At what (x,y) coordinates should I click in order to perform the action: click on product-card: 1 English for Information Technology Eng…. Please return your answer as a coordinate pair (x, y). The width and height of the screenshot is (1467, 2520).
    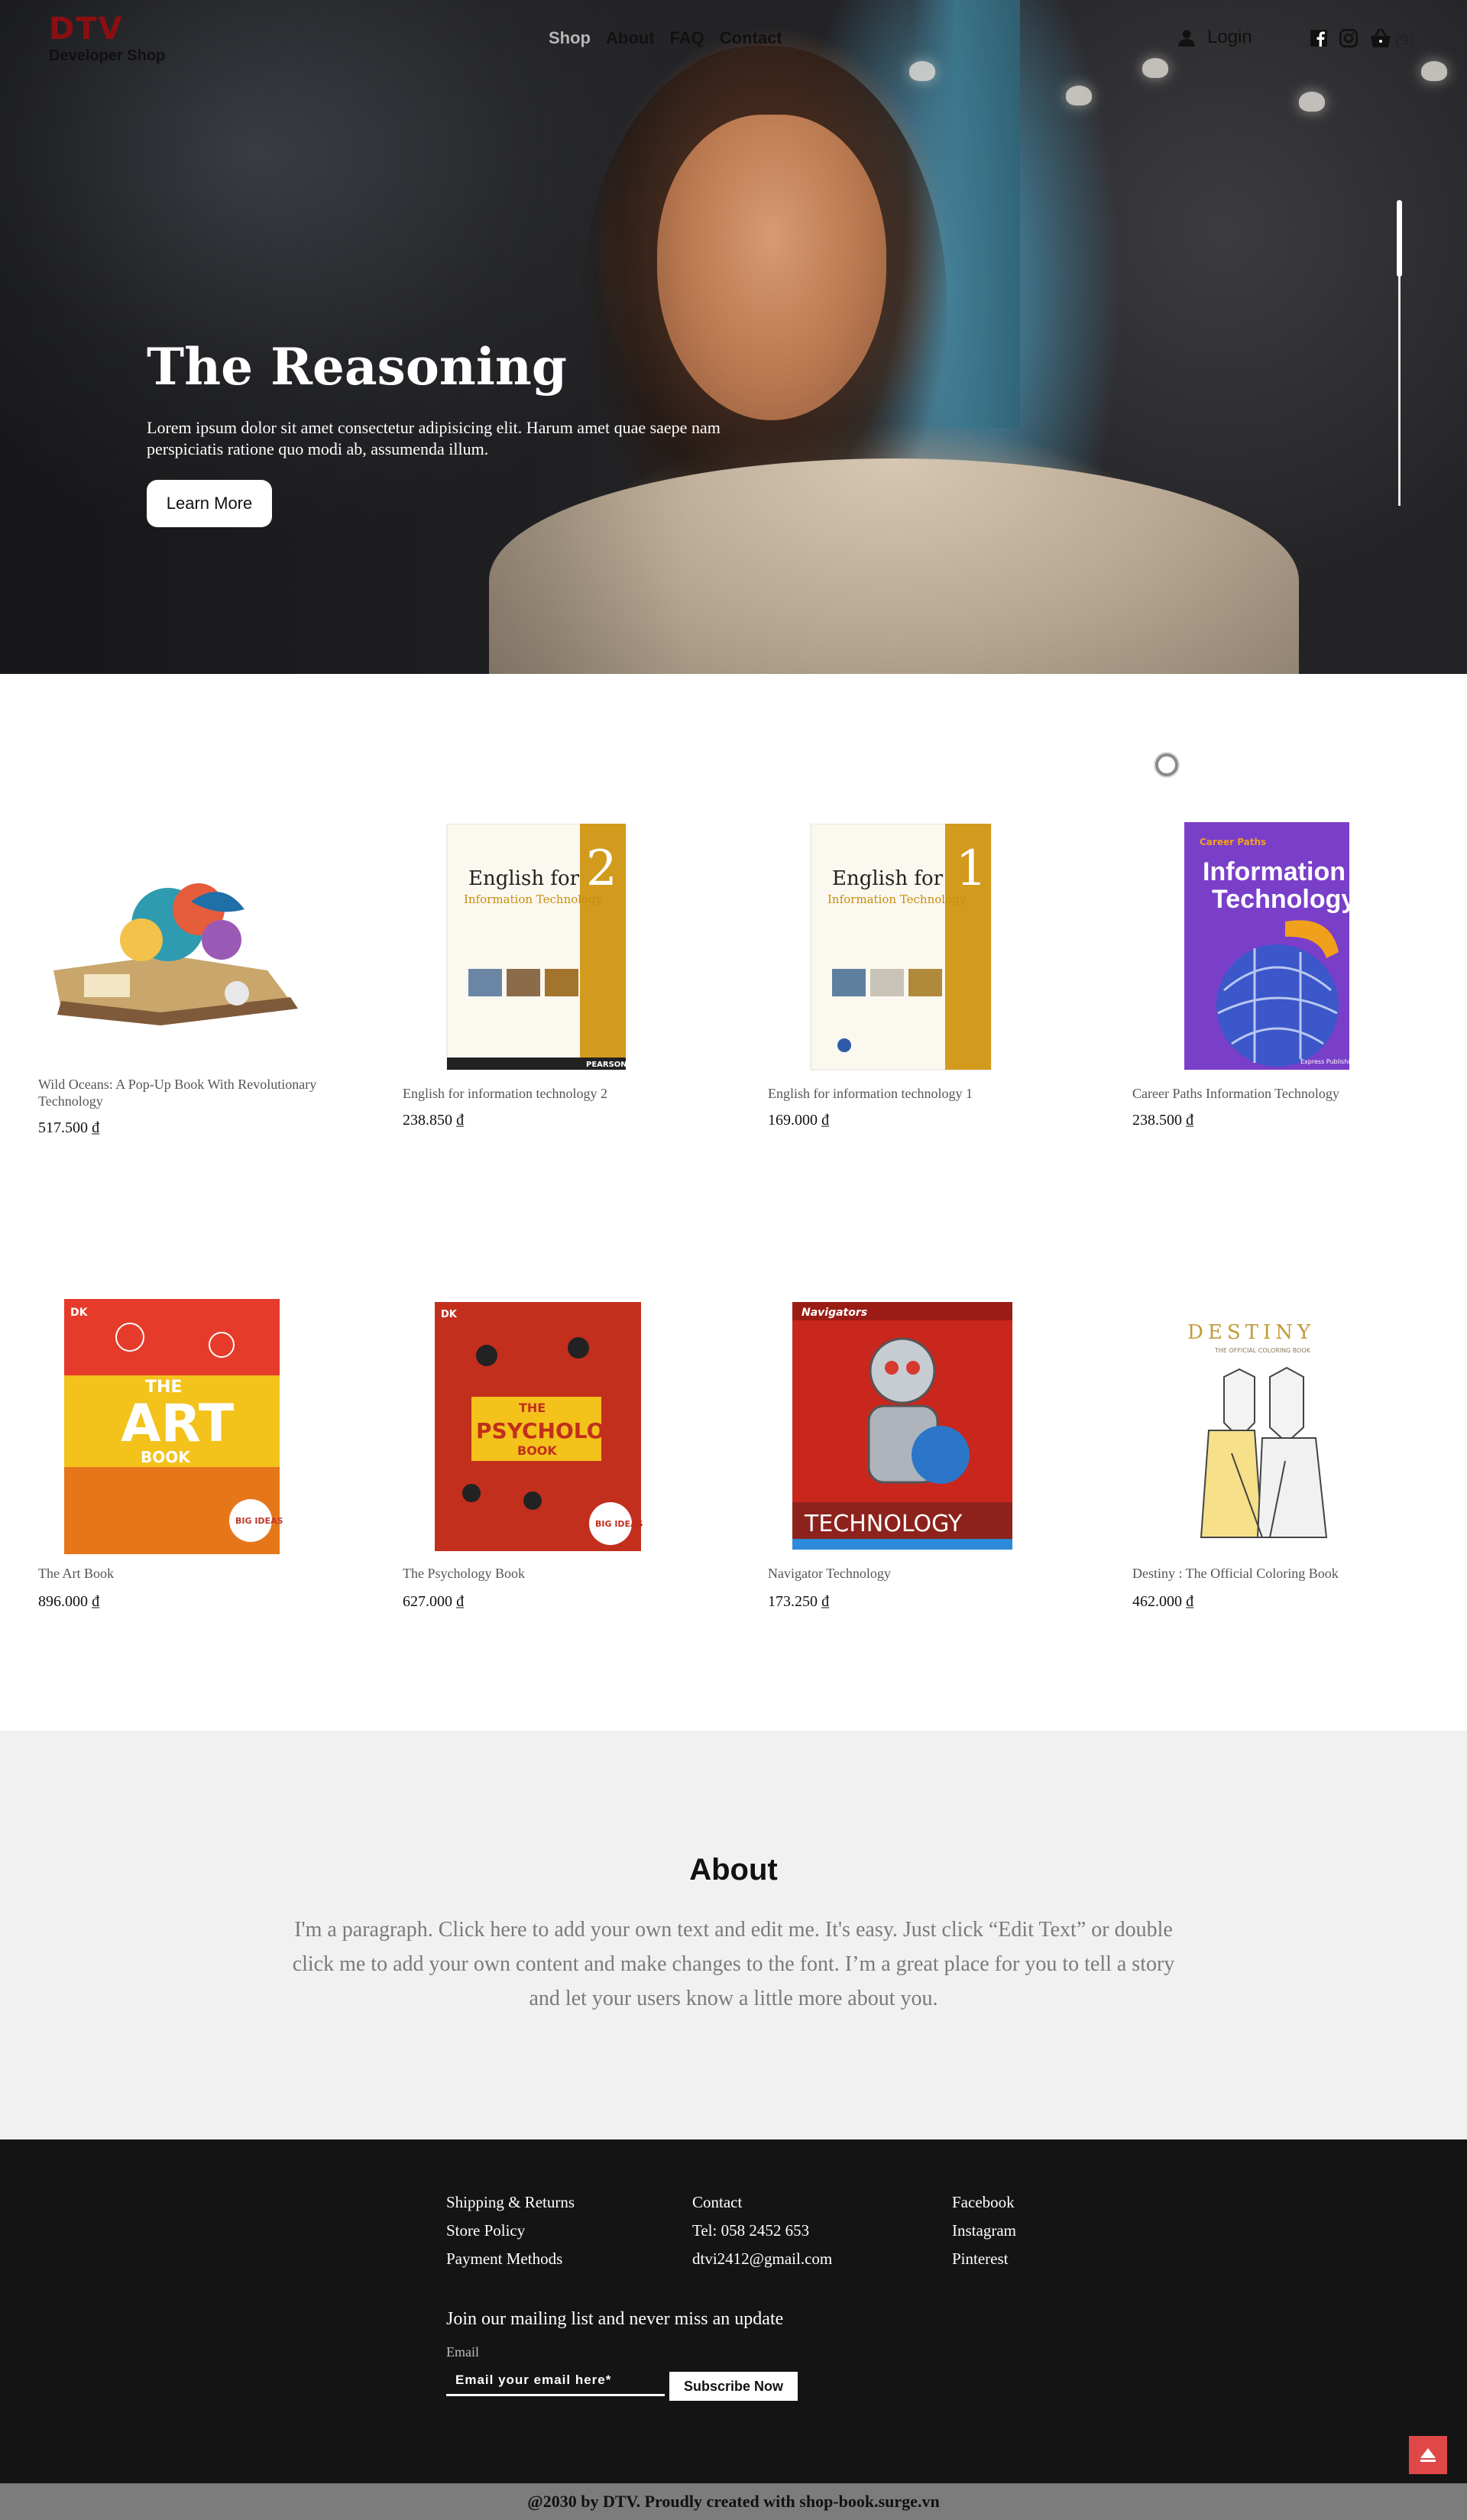
    Looking at the image, I should click on (921, 978).